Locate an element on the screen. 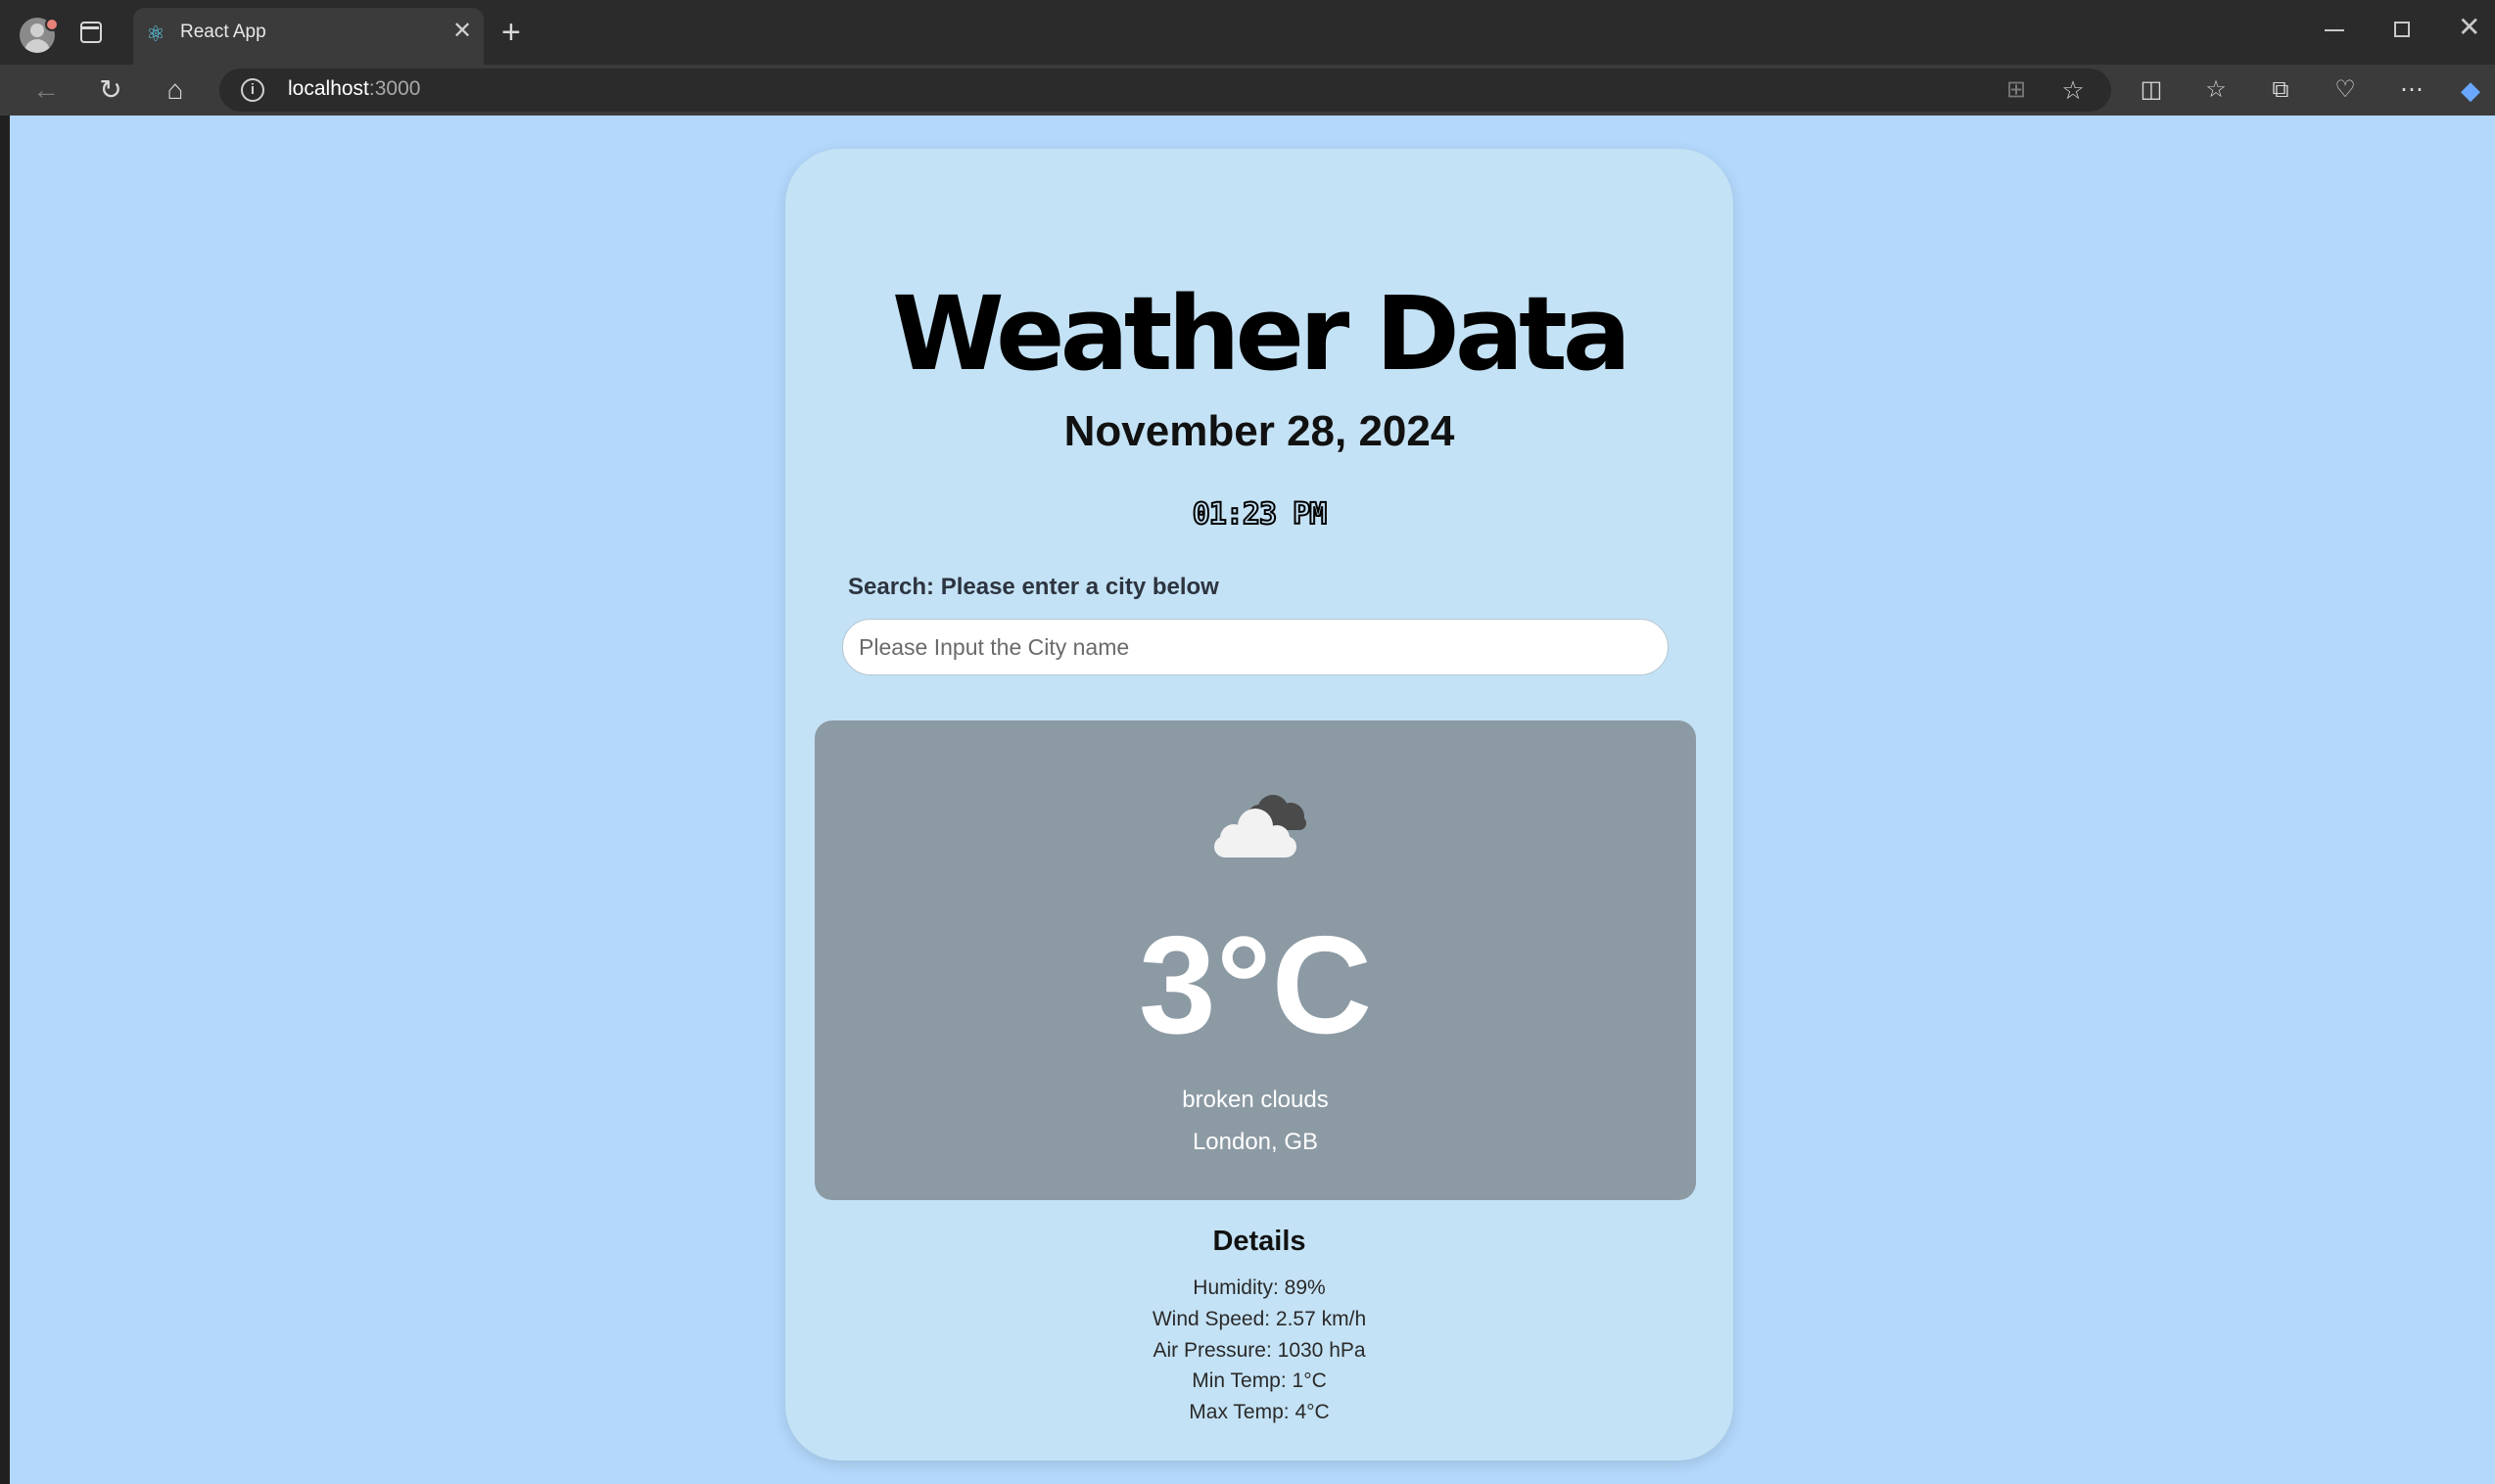  current-time: 01:23 PM is located at coordinates (1260, 514).